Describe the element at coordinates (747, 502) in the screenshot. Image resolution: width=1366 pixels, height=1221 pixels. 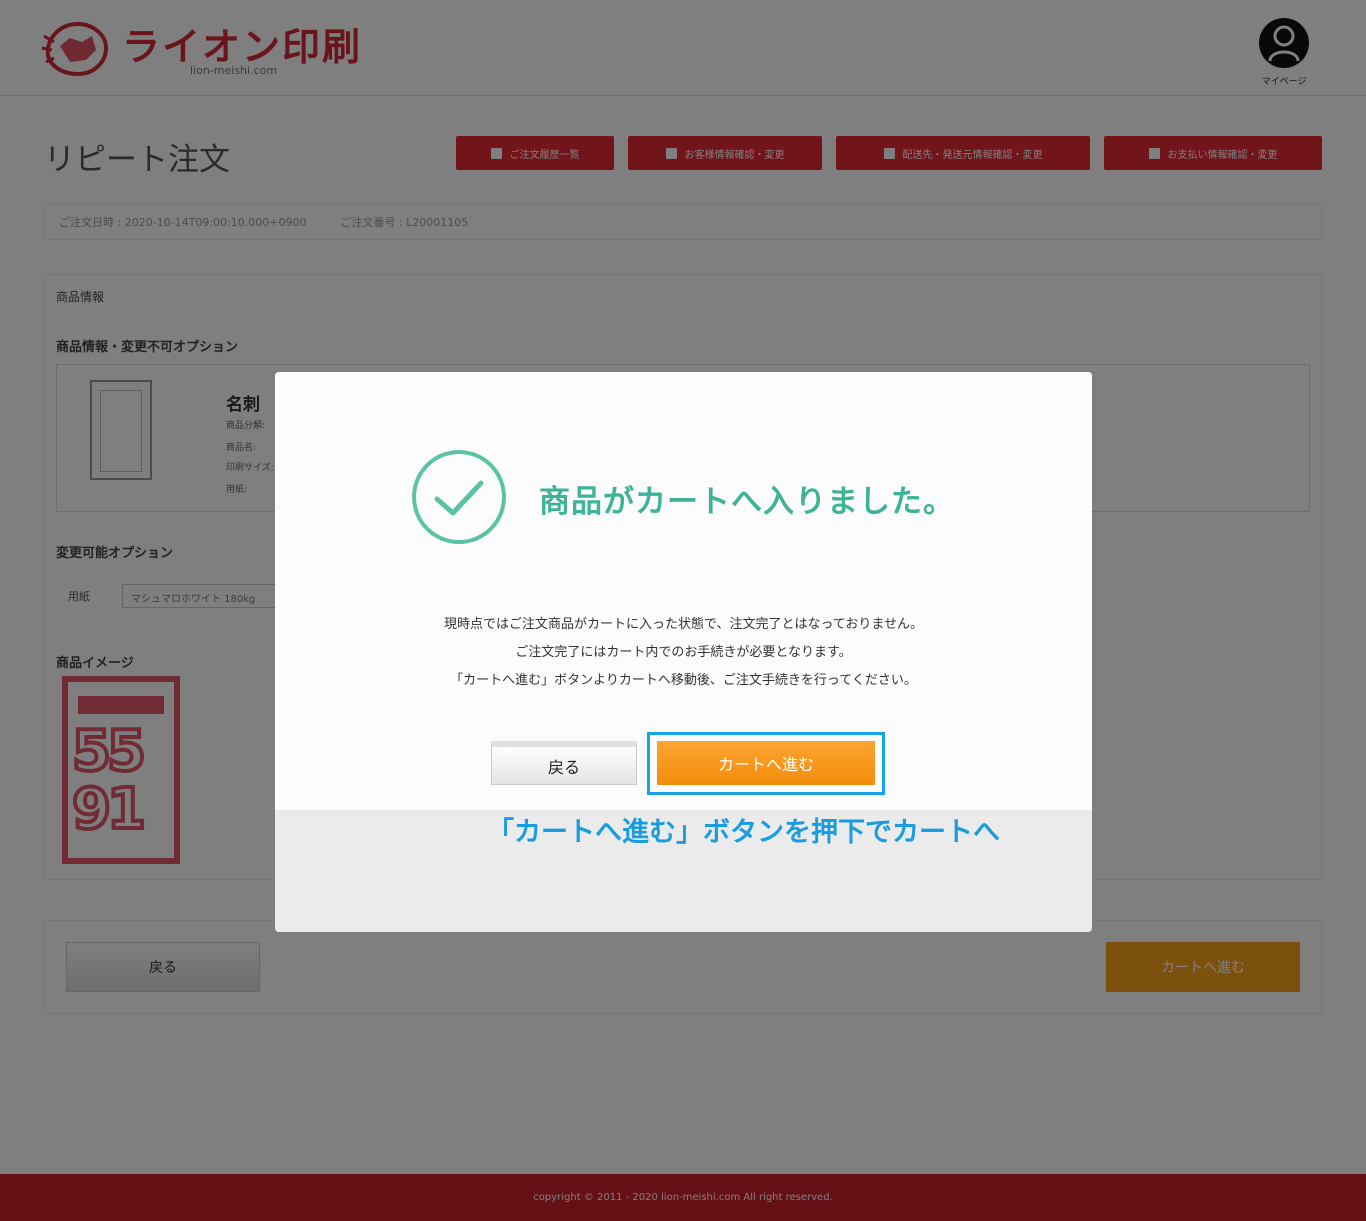
I see `modal-title: 商品がカートへ入りました。` at that location.